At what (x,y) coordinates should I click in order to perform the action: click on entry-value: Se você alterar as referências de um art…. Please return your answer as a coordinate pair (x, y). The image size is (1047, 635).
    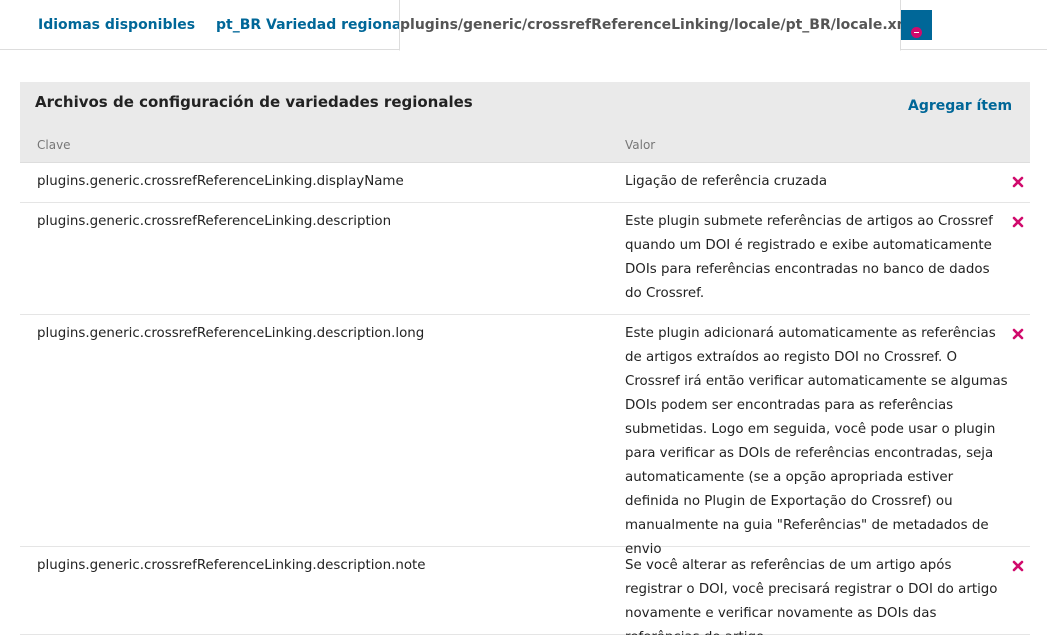
    Looking at the image, I should click on (817, 594).